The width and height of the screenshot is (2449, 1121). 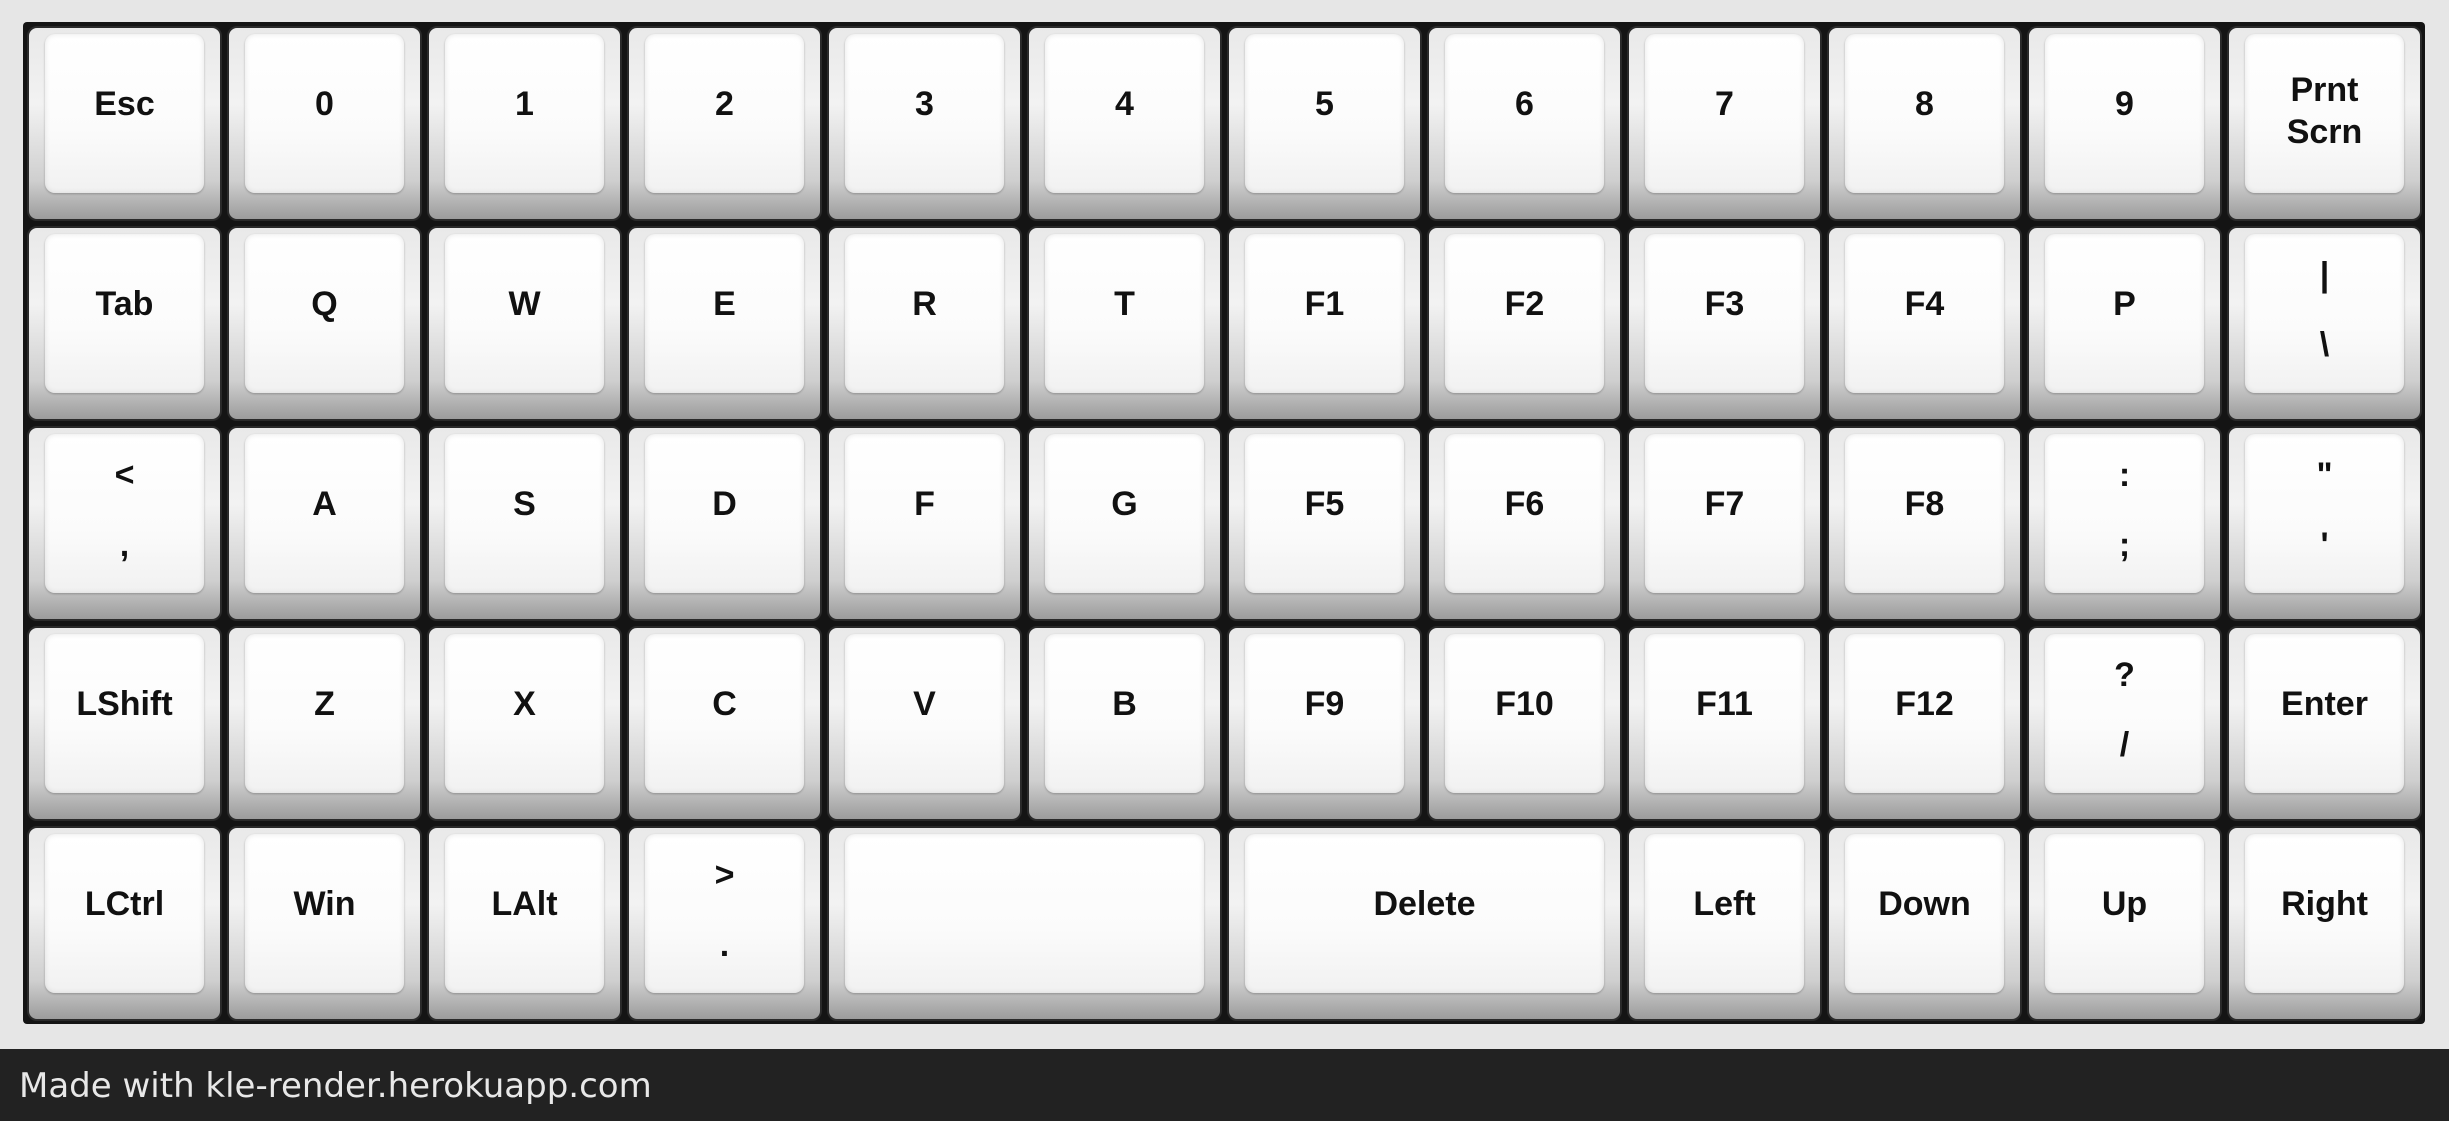 I want to click on key-legend: Delete, so click(x=1424, y=904).